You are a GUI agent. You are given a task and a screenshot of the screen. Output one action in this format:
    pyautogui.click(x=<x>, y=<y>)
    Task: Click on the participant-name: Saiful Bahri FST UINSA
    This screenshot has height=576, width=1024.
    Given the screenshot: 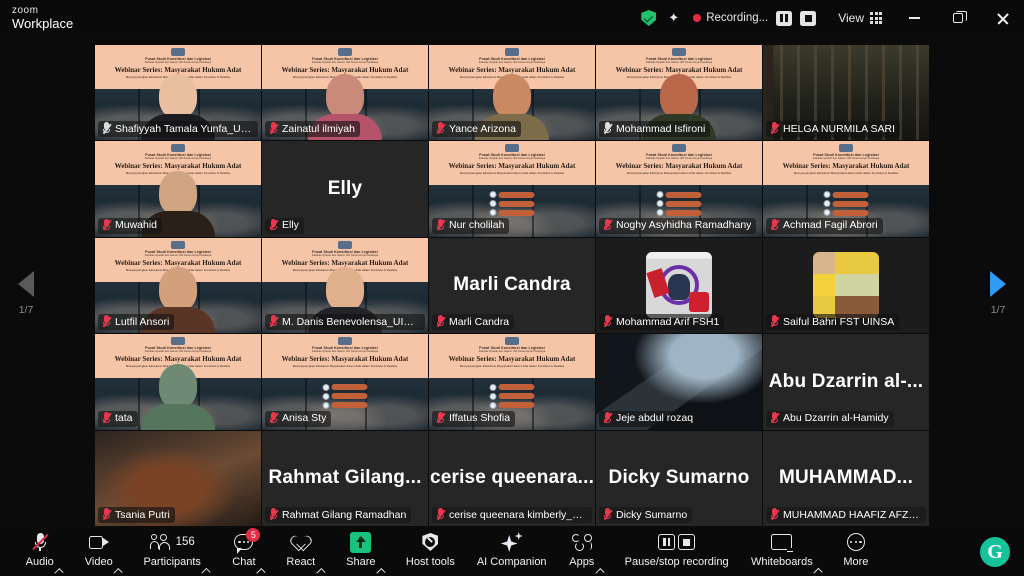 What is the action you would take?
    pyautogui.click(x=839, y=321)
    